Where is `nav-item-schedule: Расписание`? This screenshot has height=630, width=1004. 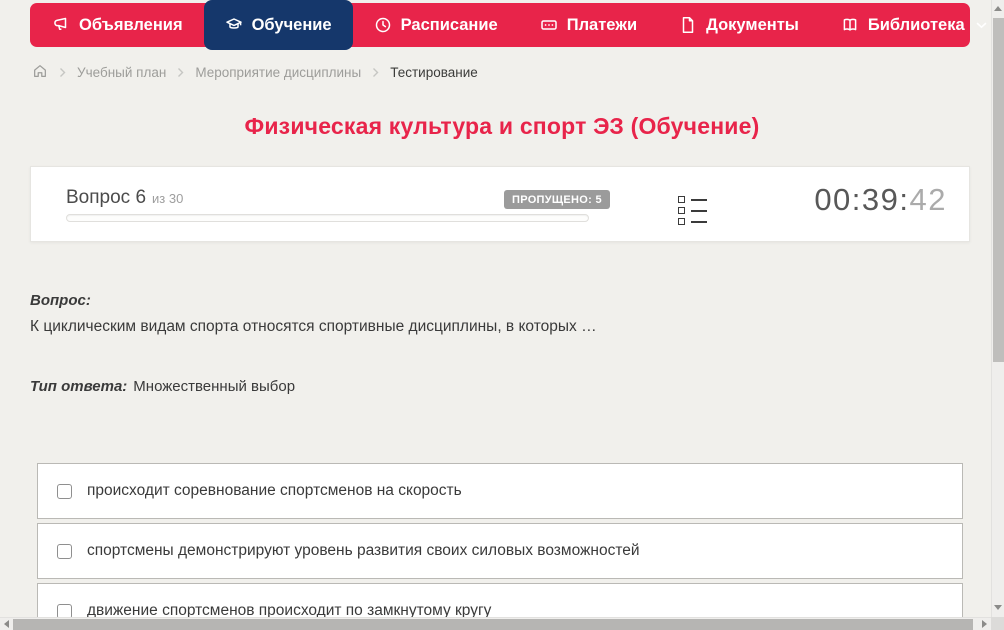 nav-item-schedule: Расписание is located at coordinates (436, 25).